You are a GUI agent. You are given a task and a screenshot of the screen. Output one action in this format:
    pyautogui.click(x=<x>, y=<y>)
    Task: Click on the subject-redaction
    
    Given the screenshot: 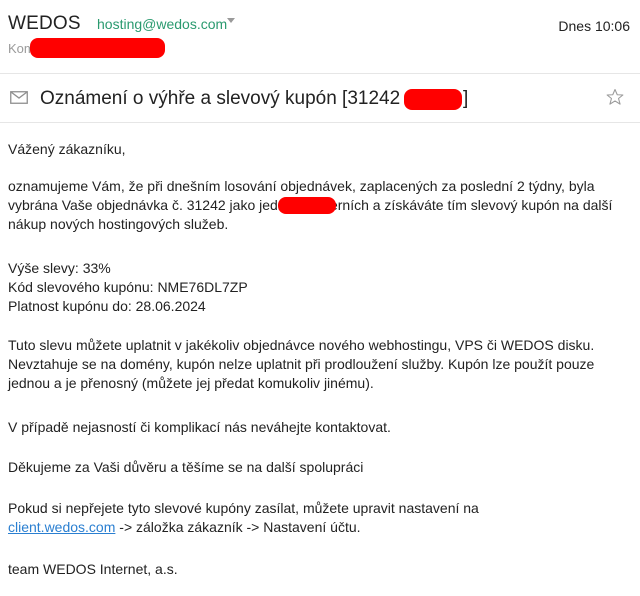 What is the action you would take?
    pyautogui.click(x=433, y=99)
    